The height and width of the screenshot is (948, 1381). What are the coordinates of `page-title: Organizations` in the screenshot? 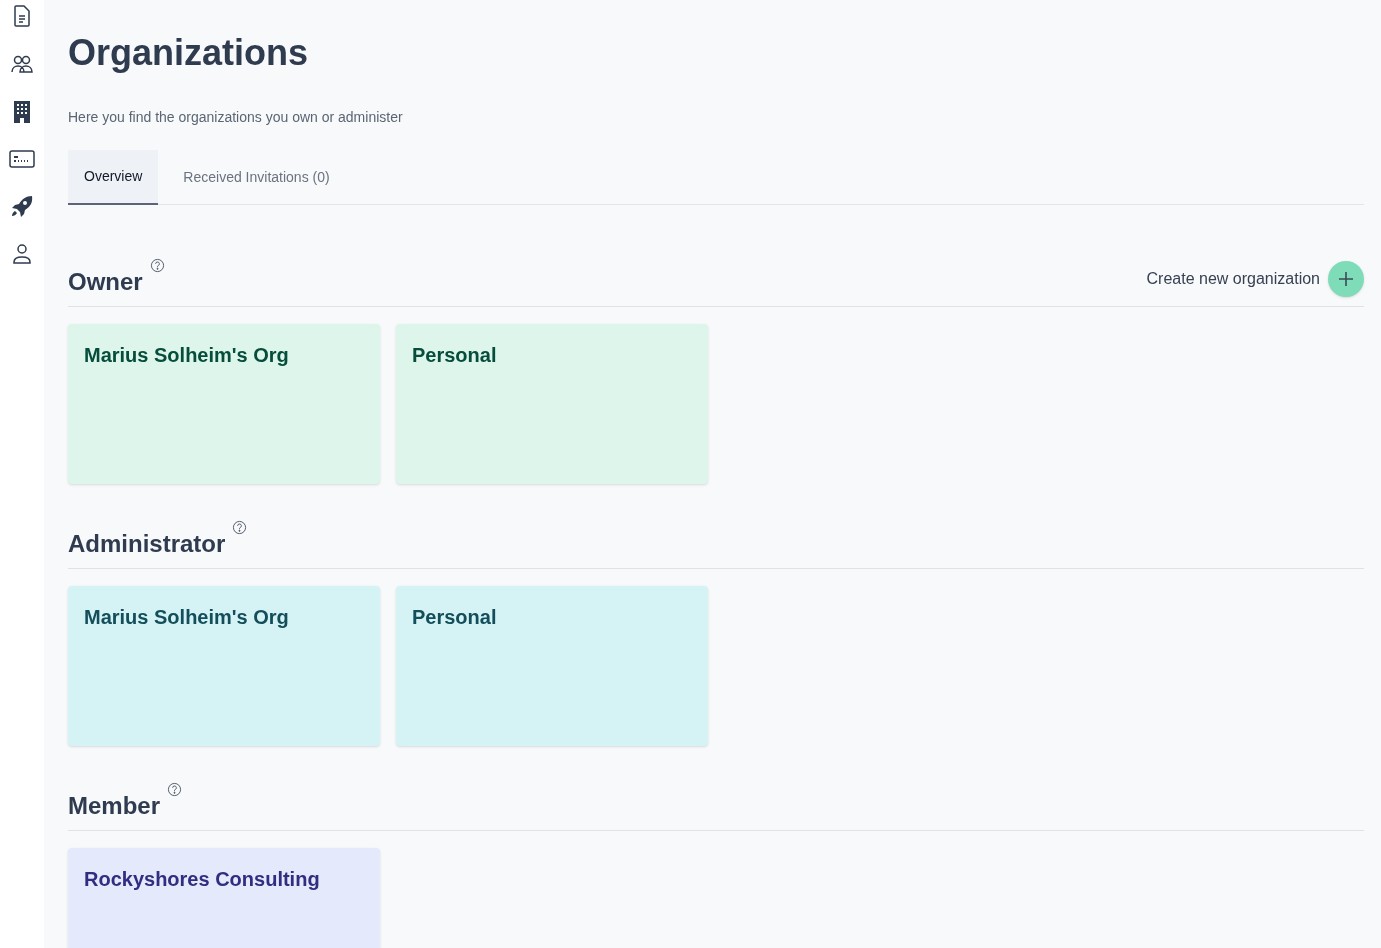 It's located at (189, 53).